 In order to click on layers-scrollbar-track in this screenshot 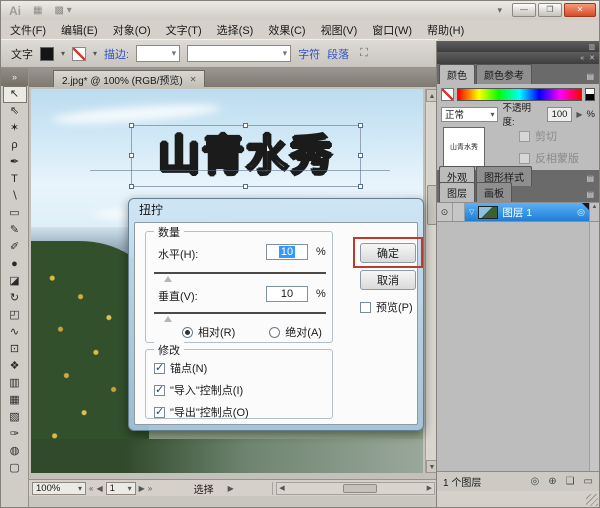, I will do `click(594, 346)`.